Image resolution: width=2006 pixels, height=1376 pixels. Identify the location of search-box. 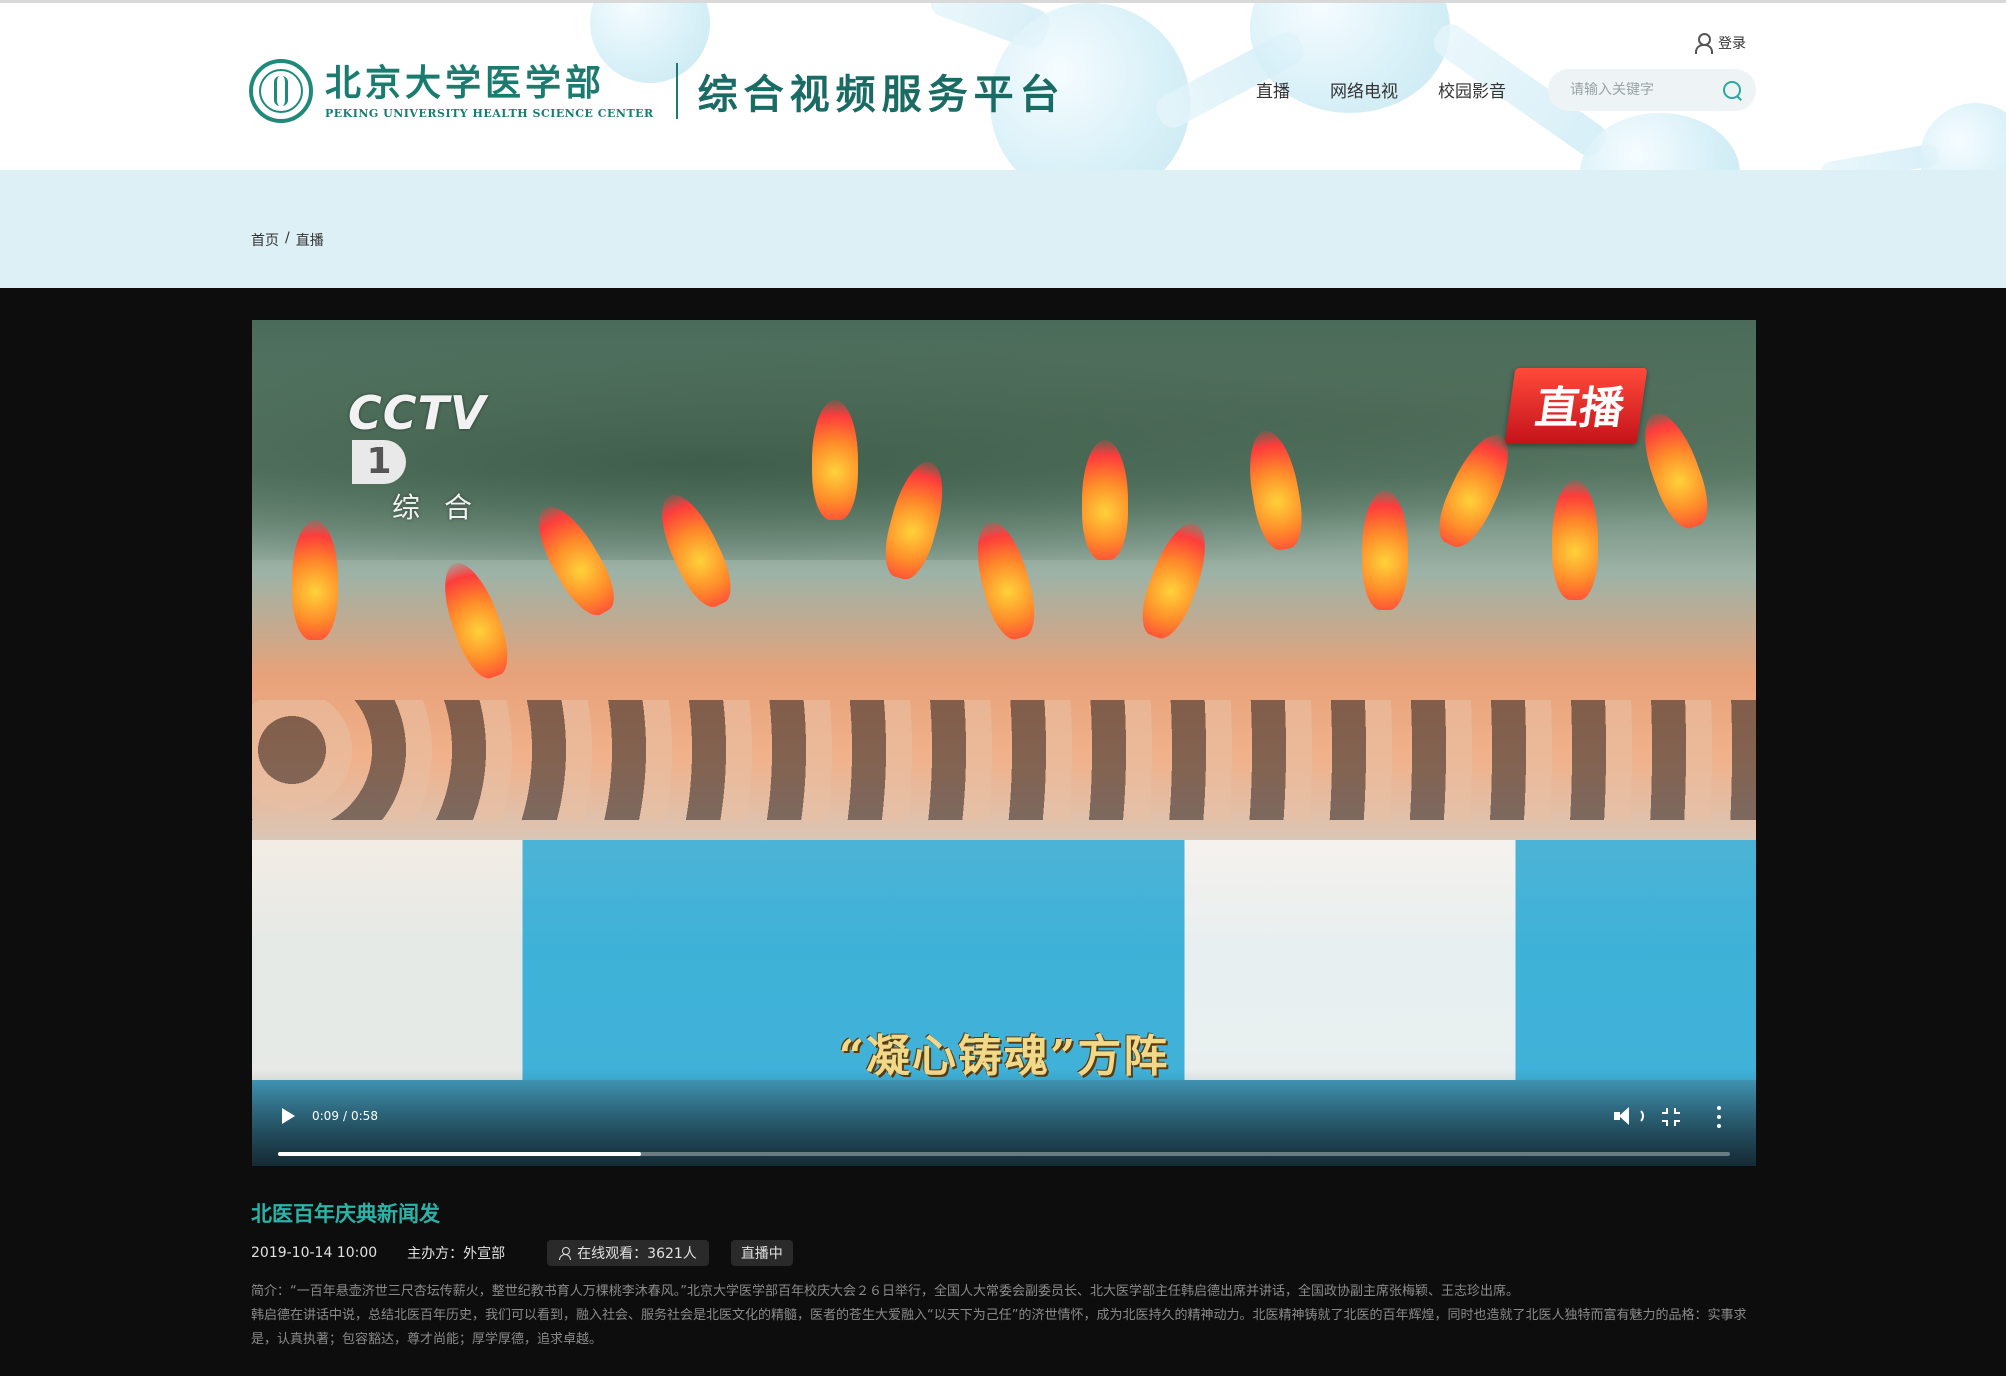
(1652, 90).